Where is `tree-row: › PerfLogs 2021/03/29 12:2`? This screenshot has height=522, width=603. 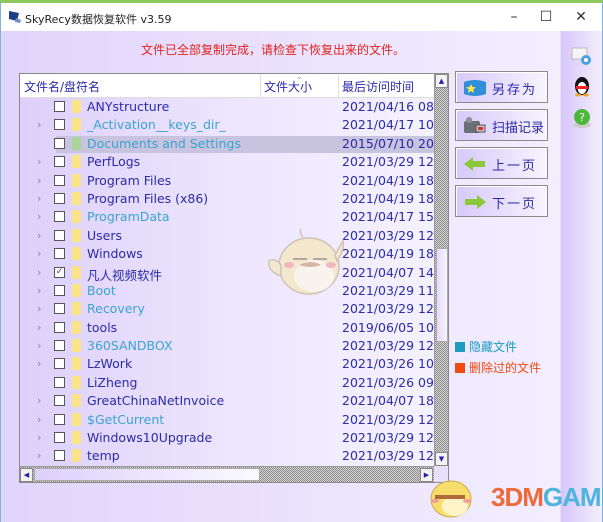 tree-row: › PerfLogs 2021/03/29 12:2 is located at coordinates (227, 162).